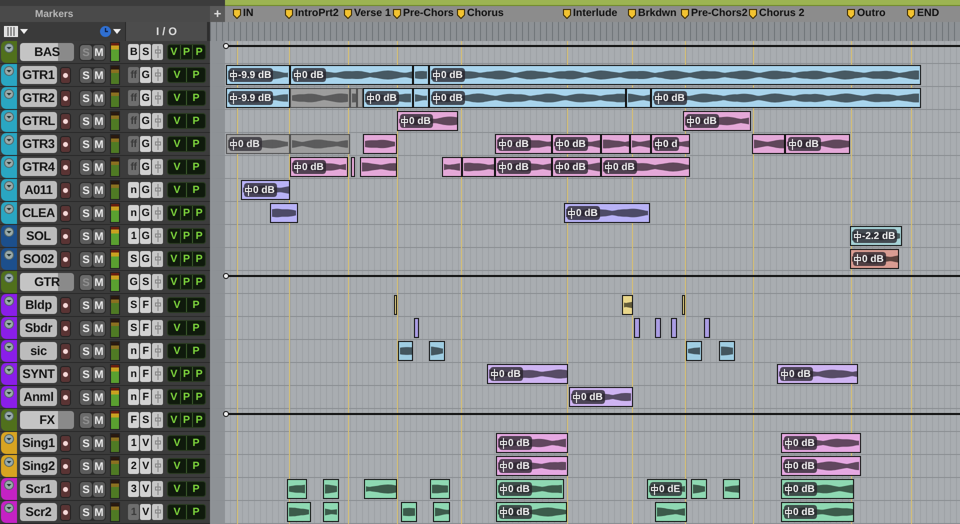  What do you see at coordinates (38, 213) in the screenshot?
I see `track-name: CLEA` at bounding box center [38, 213].